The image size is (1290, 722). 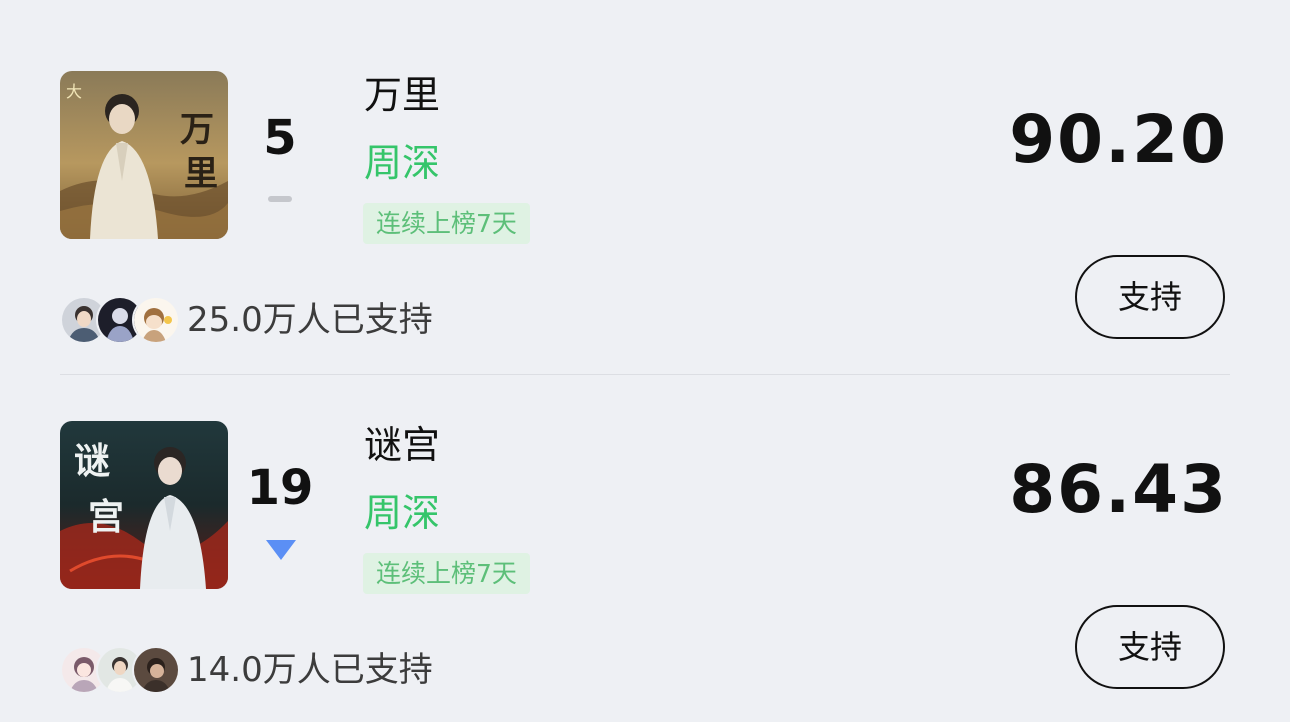 What do you see at coordinates (106, 517) in the screenshot?
I see `svg-text: 宫` at bounding box center [106, 517].